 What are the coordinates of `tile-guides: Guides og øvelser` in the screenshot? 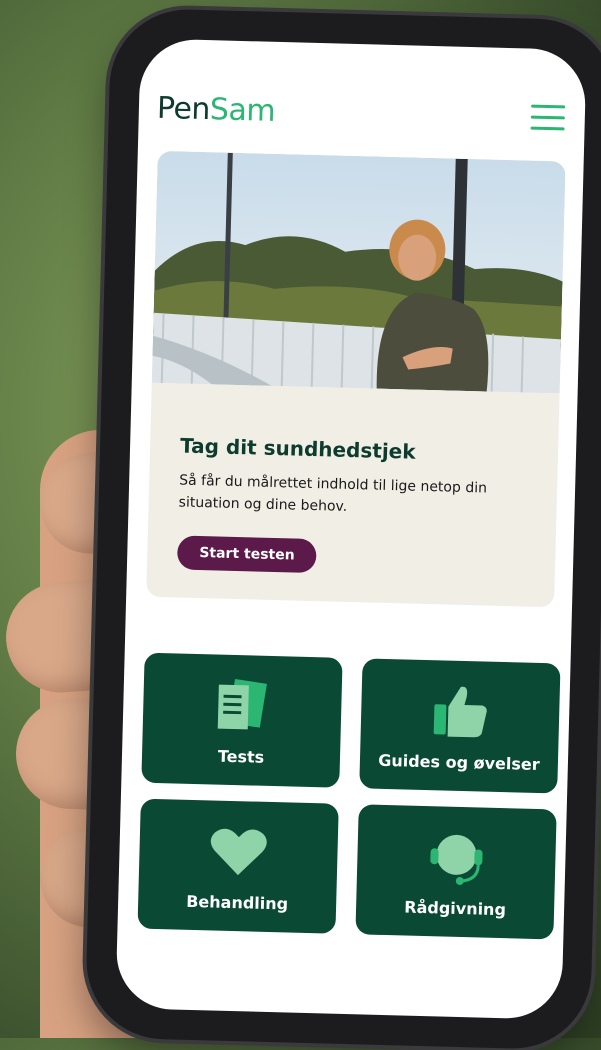 It's located at (460, 726).